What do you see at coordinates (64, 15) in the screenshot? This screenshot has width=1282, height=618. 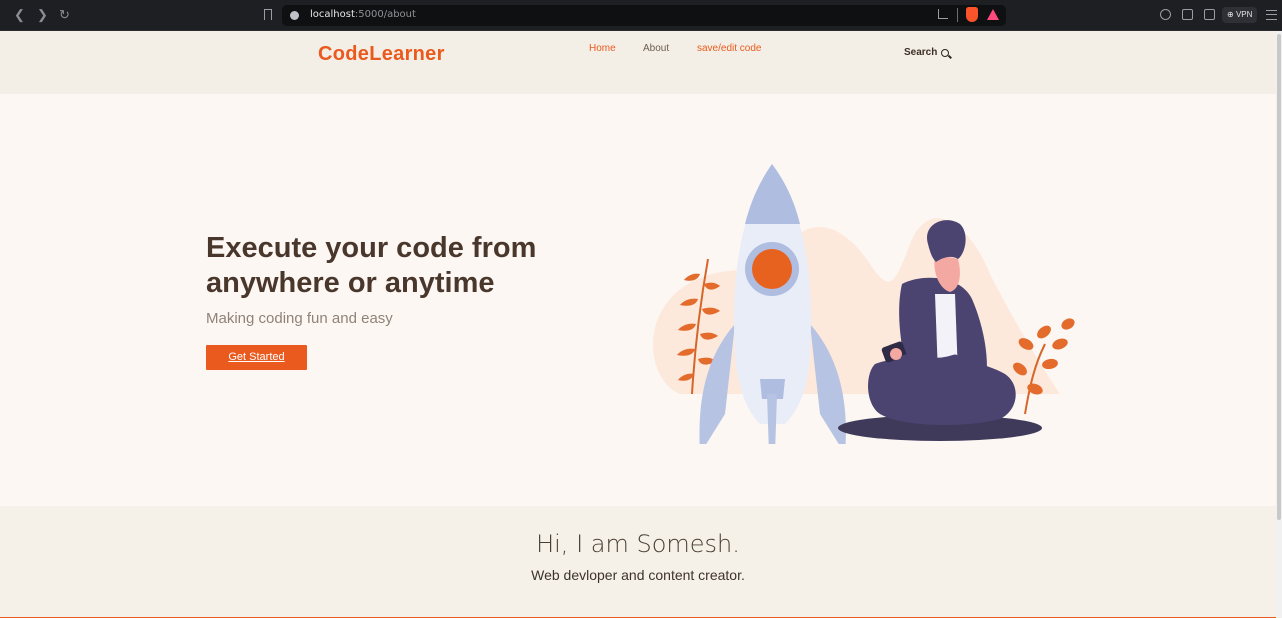 I see `reload-icon: ↻` at bounding box center [64, 15].